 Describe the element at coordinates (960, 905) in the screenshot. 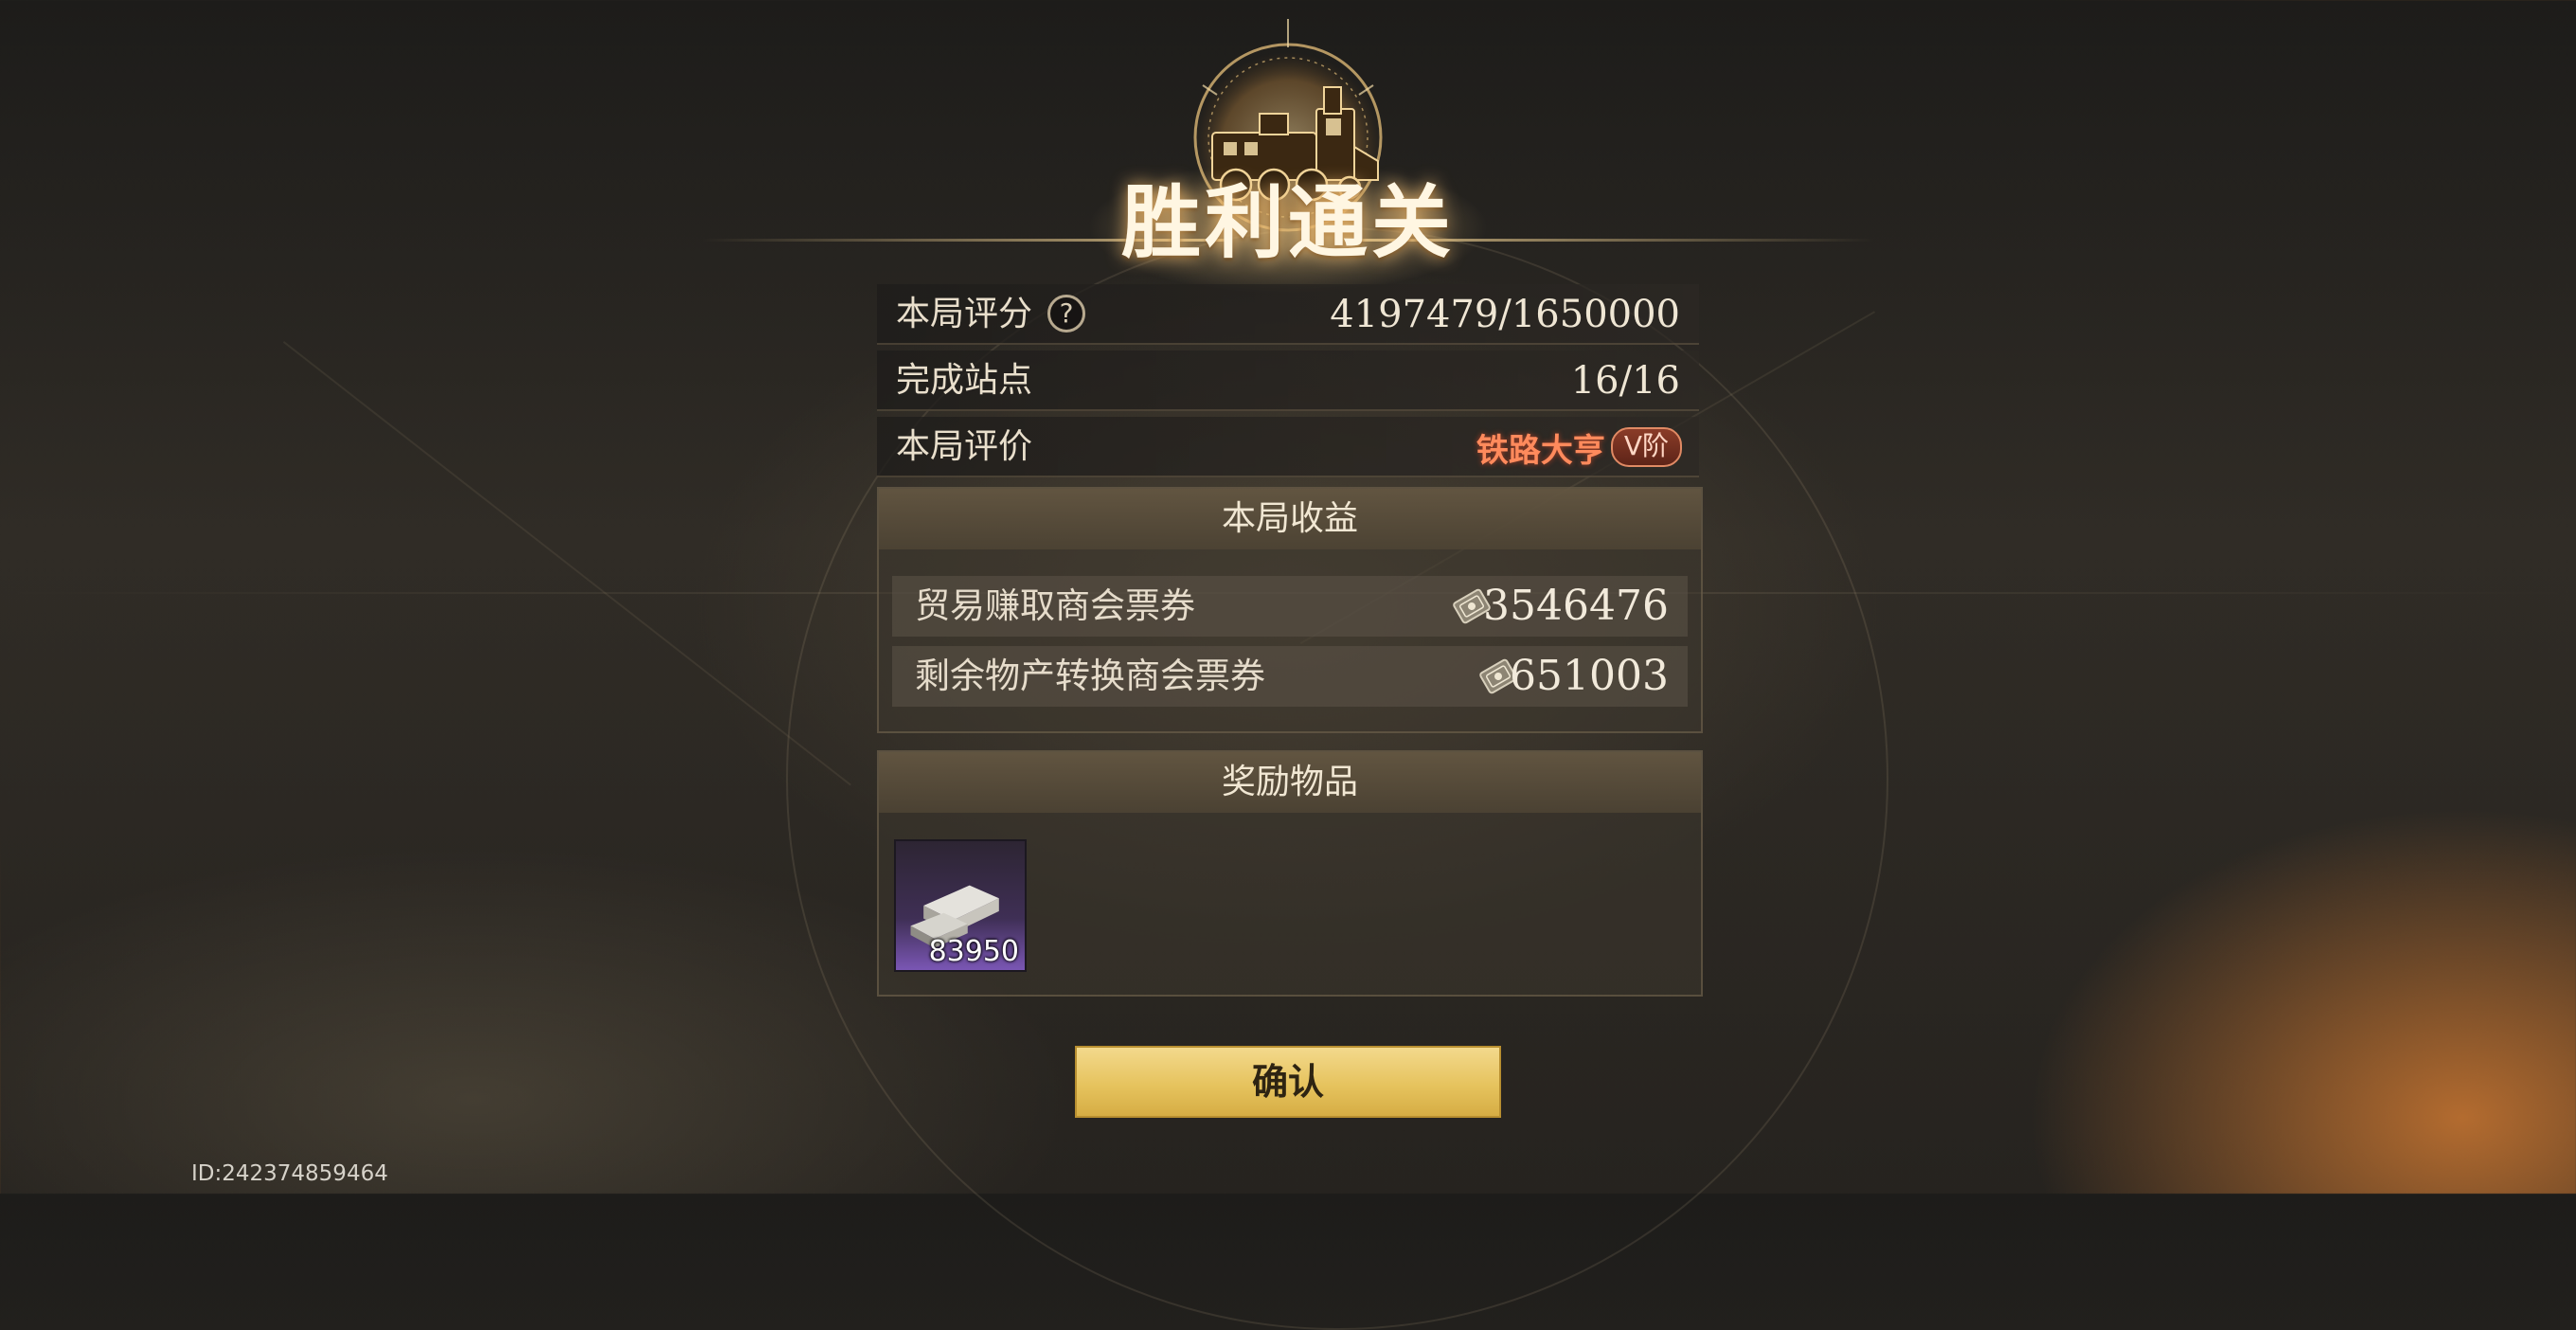

I see `reward-item: 83950` at that location.